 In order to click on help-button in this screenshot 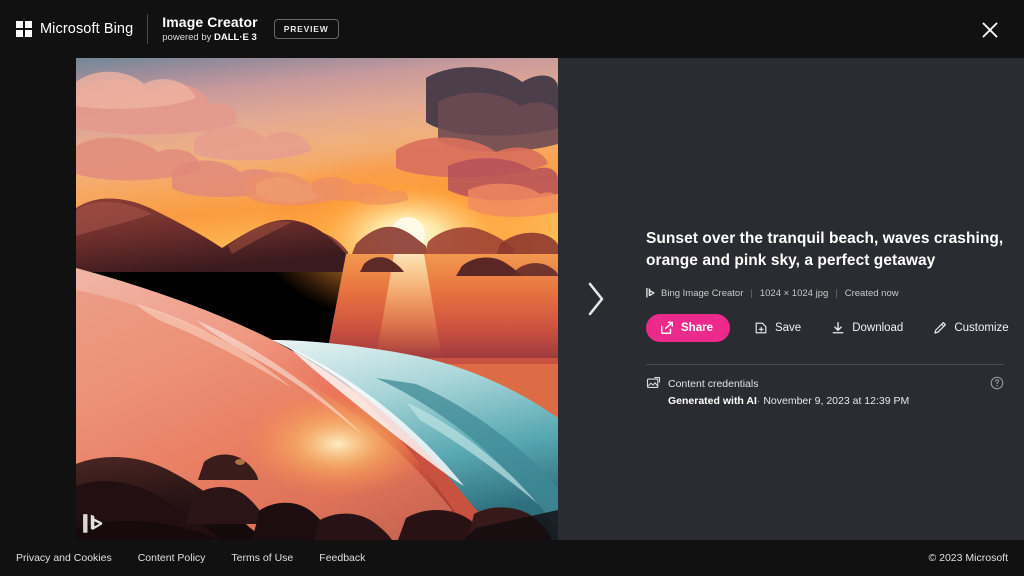, I will do `click(997, 383)`.